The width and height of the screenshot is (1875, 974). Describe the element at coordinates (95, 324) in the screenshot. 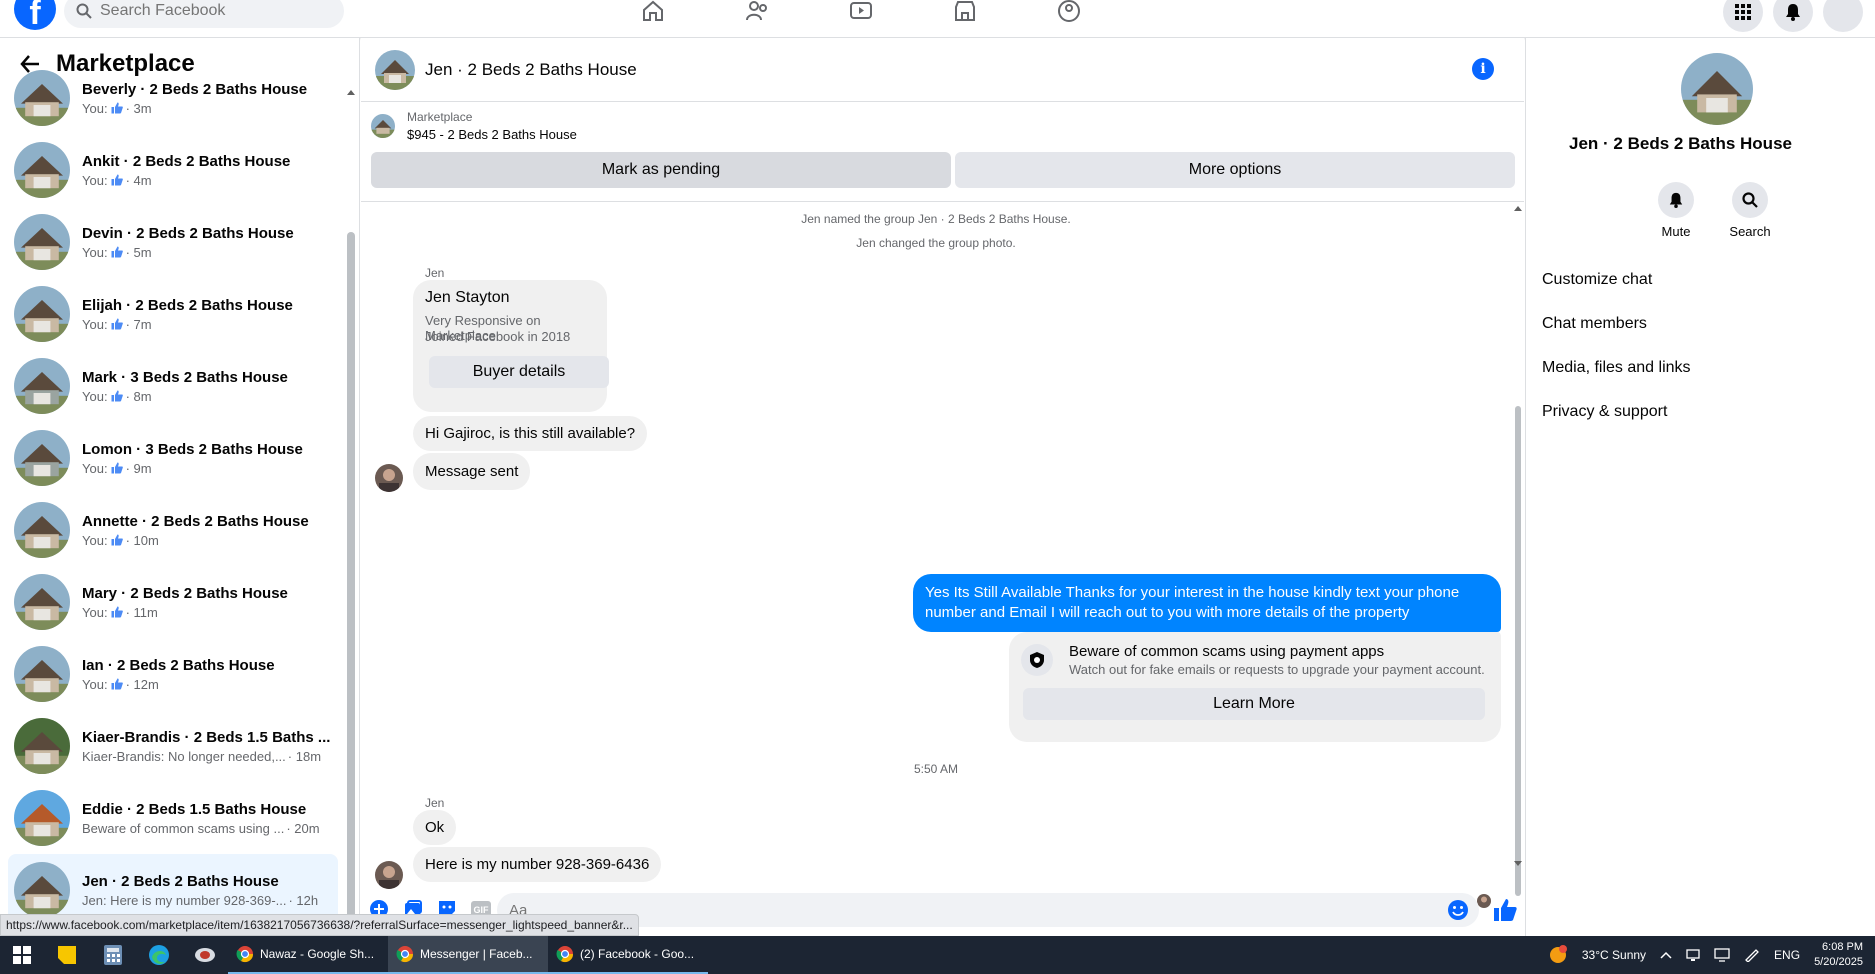

I see `preview-text: You:` at that location.